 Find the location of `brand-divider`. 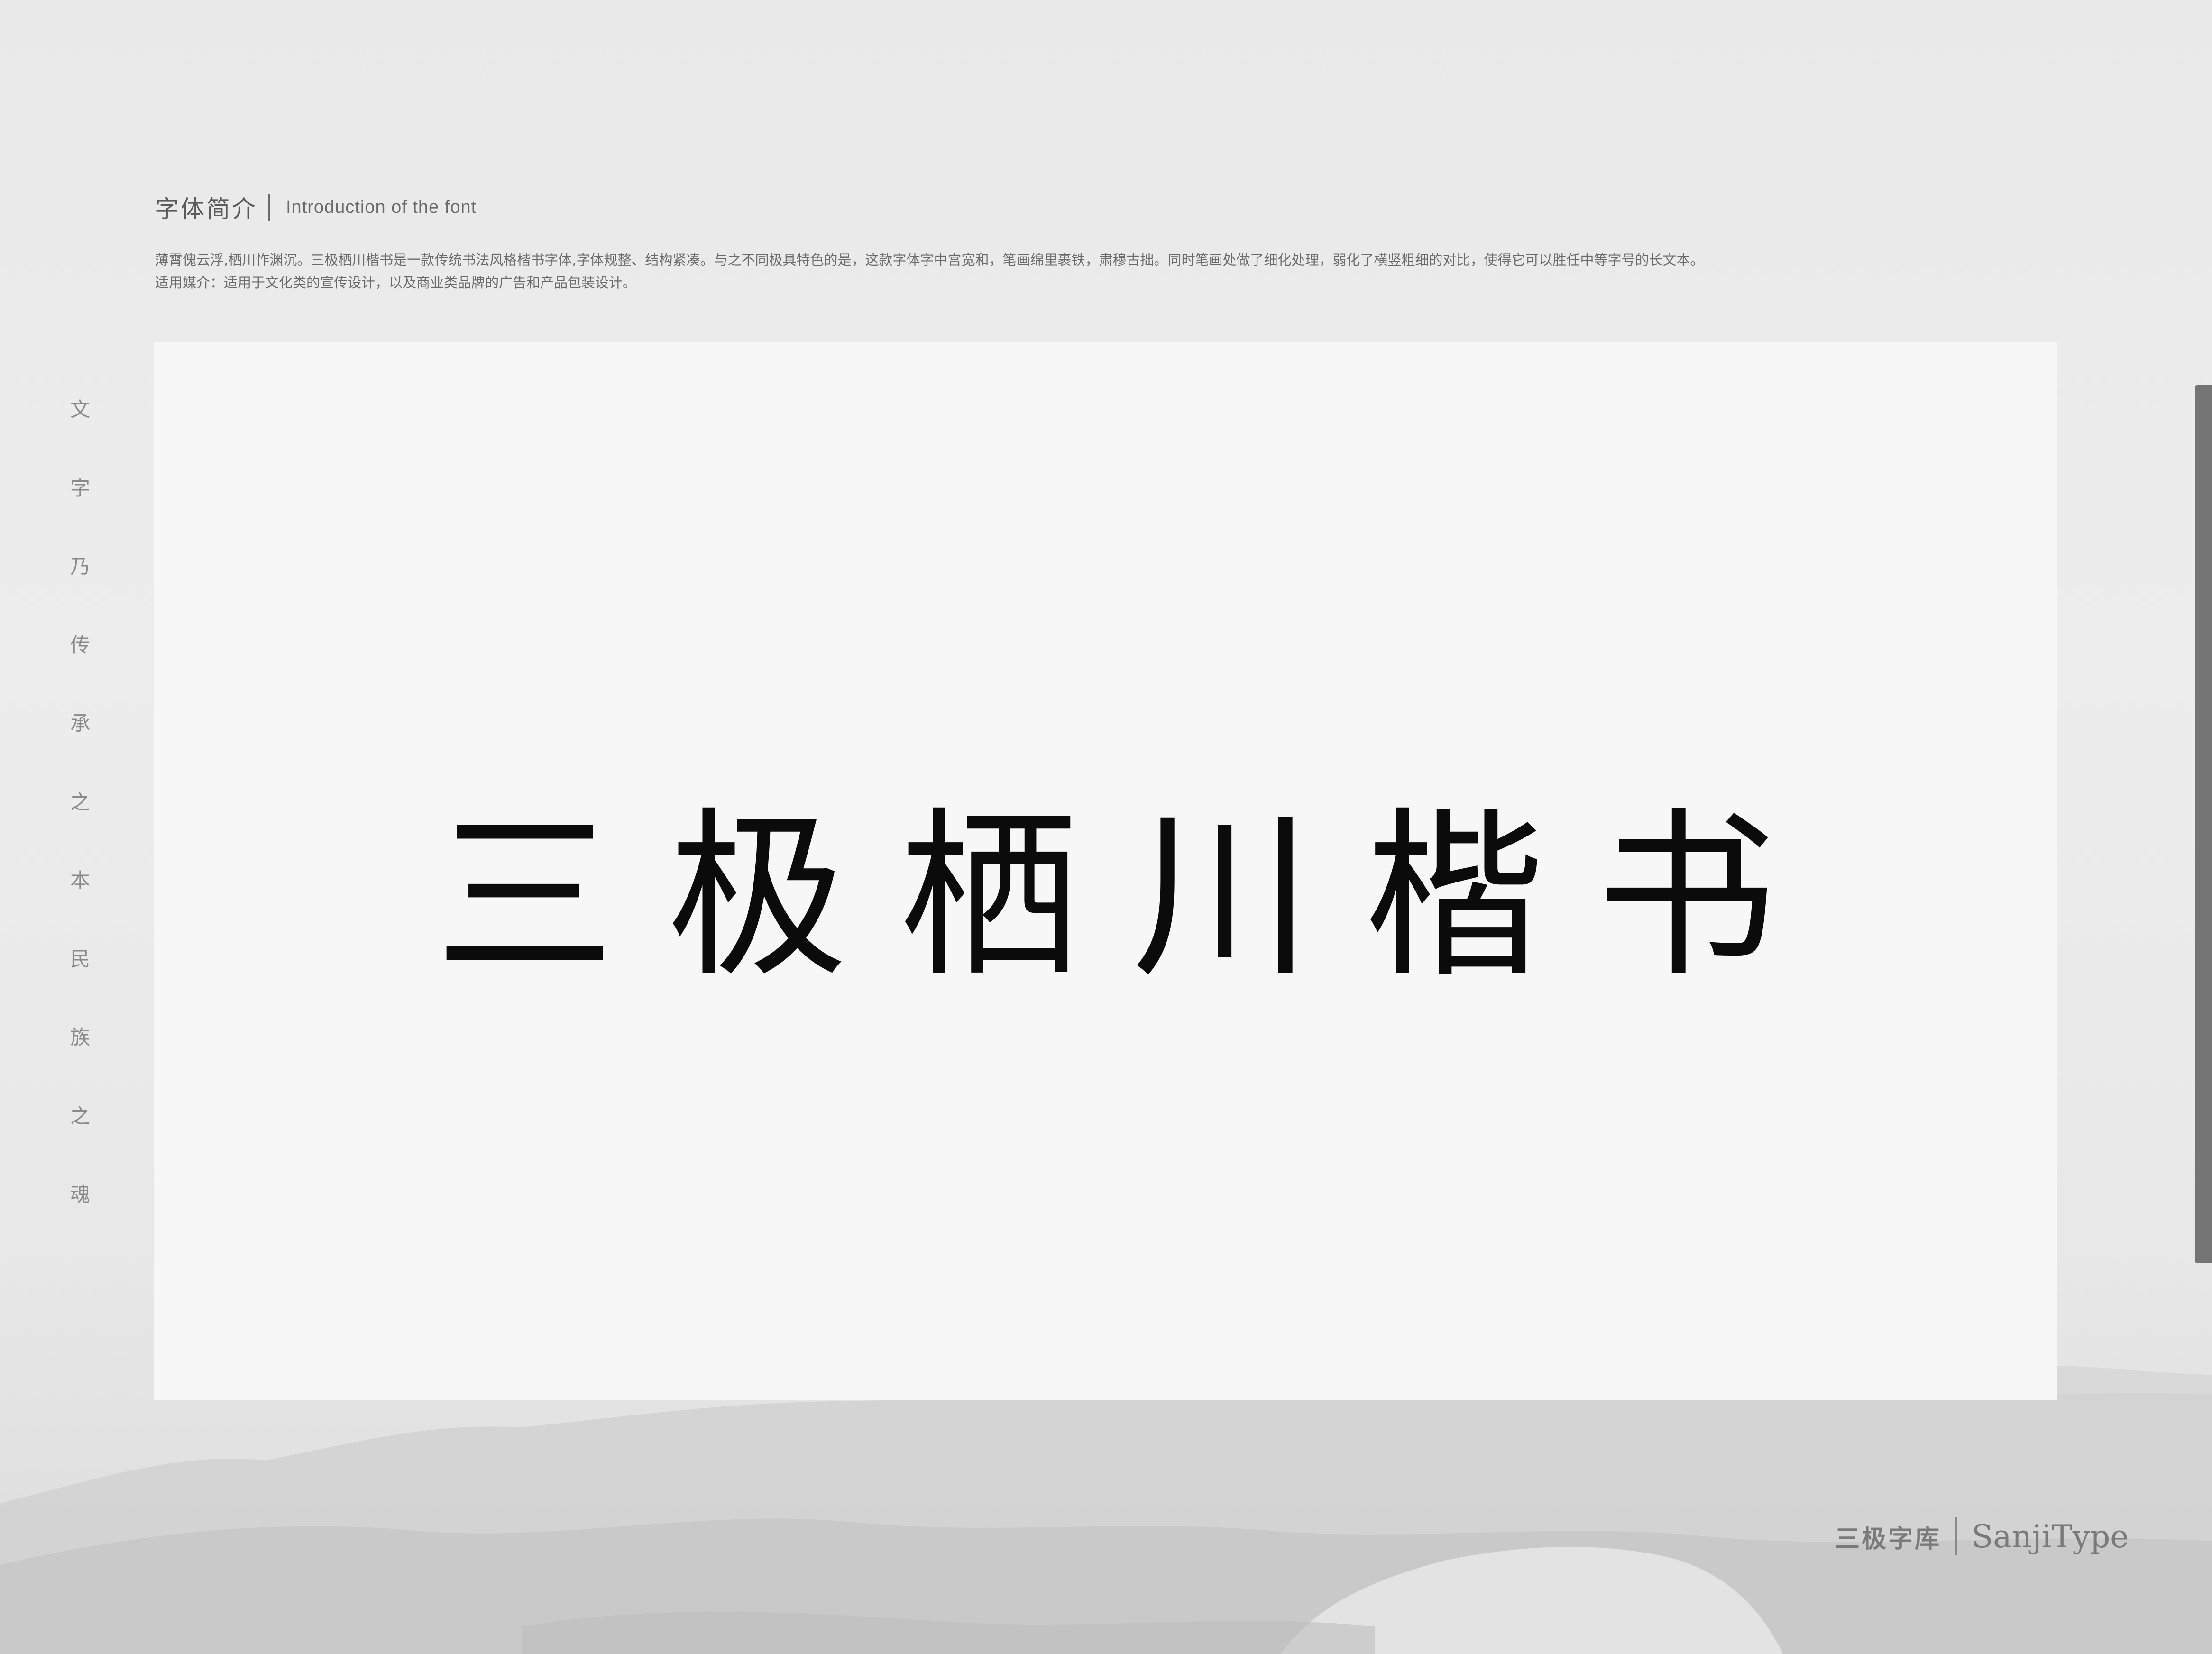

brand-divider is located at coordinates (1956, 1536).